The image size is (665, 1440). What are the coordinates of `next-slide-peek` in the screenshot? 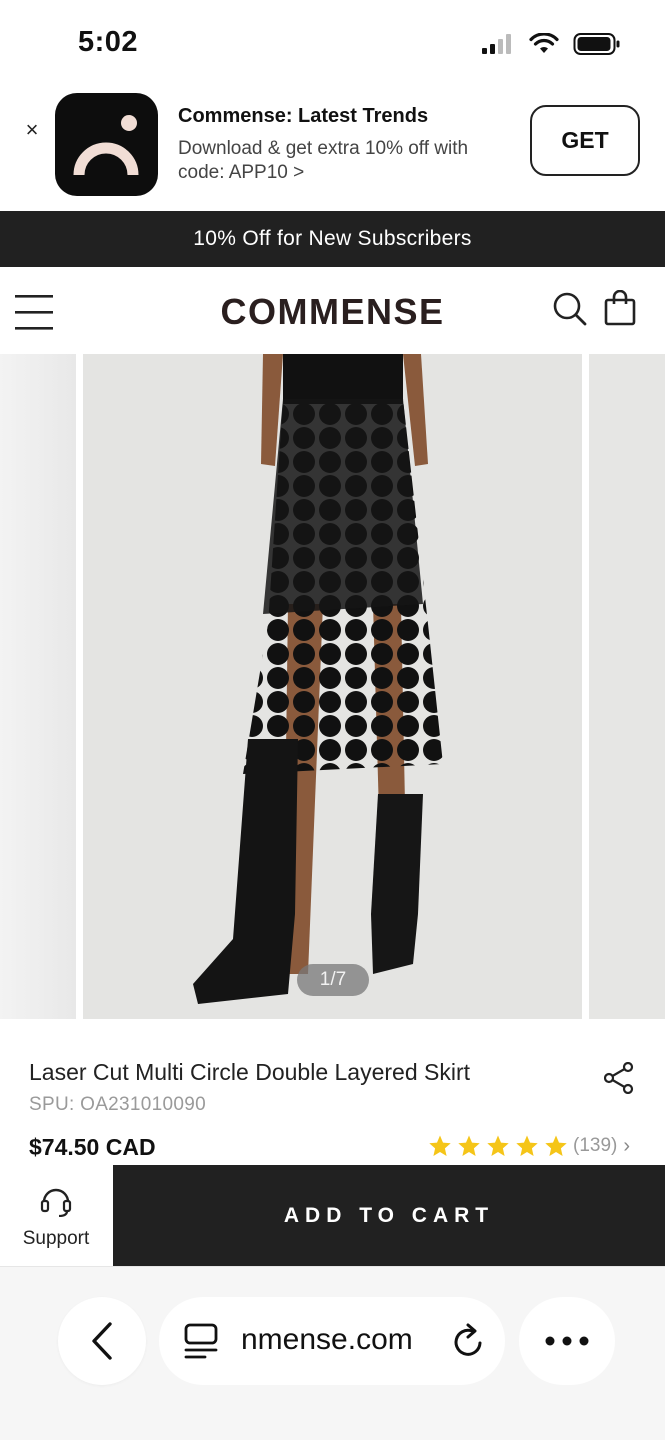 It's located at (627, 686).